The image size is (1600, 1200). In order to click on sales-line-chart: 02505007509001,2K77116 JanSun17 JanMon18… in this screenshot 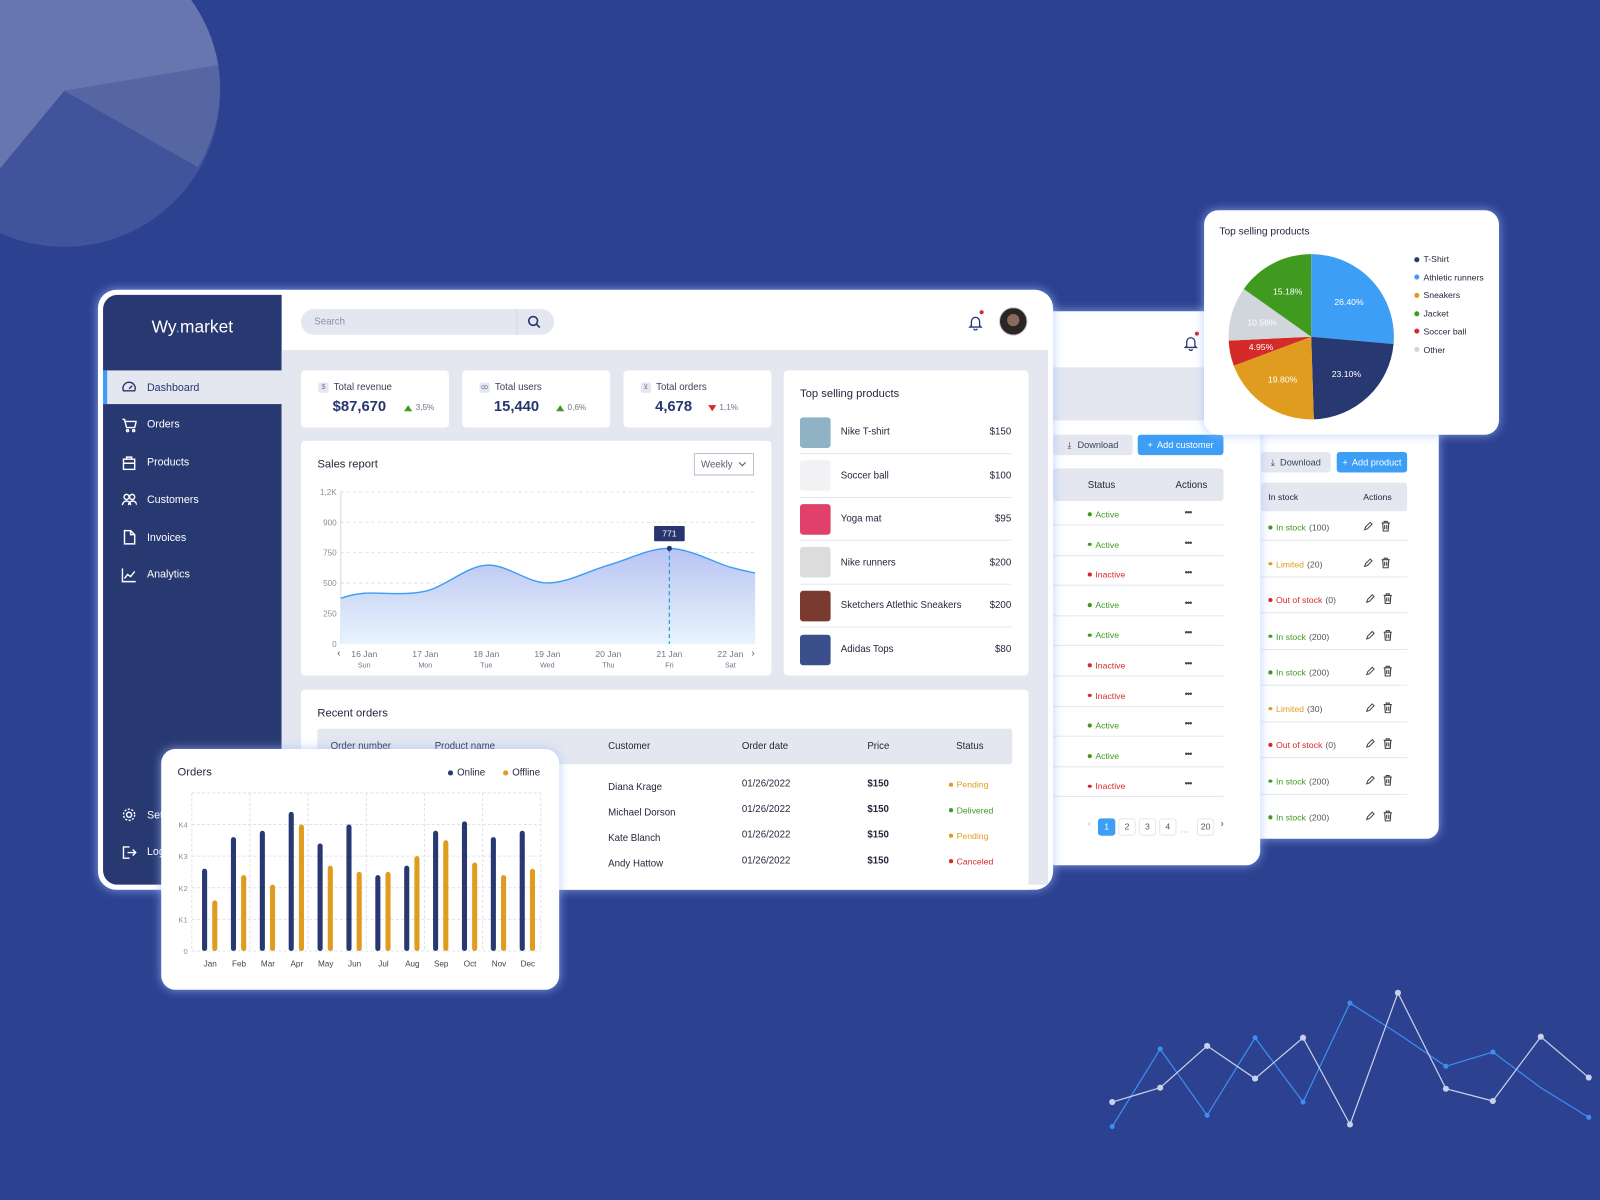, I will do `click(538, 578)`.